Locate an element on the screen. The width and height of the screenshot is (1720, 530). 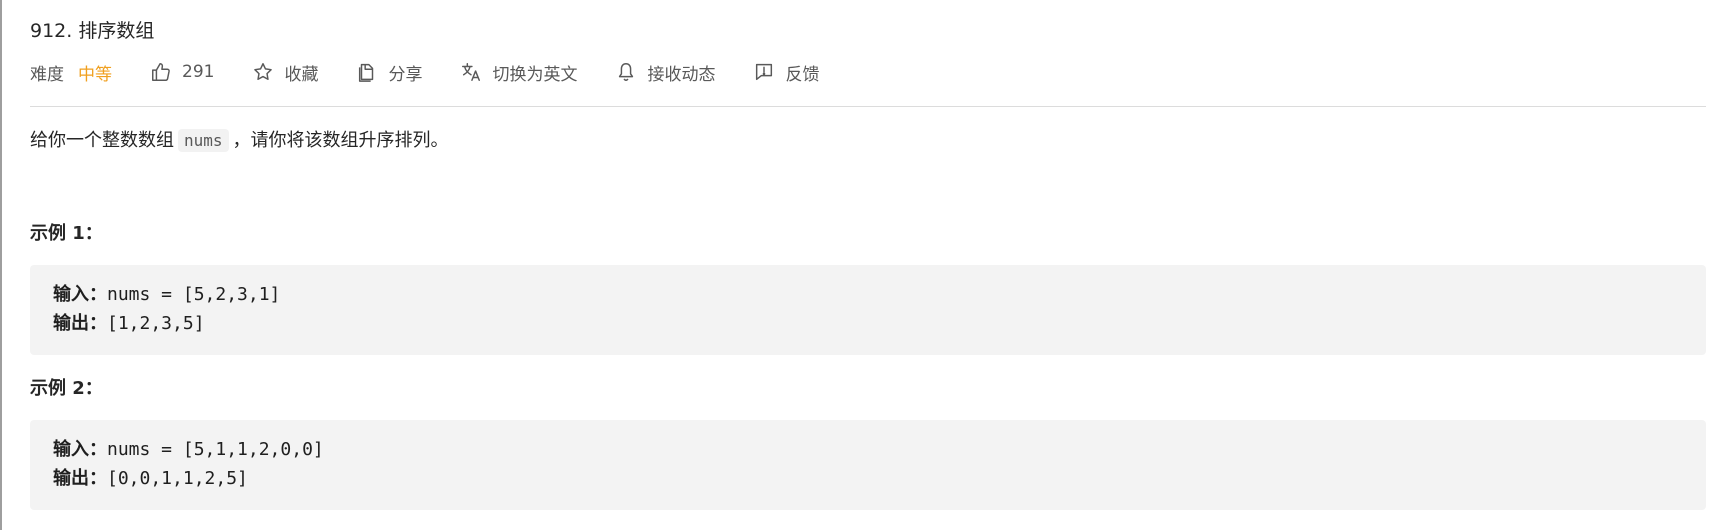
example-input-line: 输入：nums = [5,2,3,1] is located at coordinates (166, 295).